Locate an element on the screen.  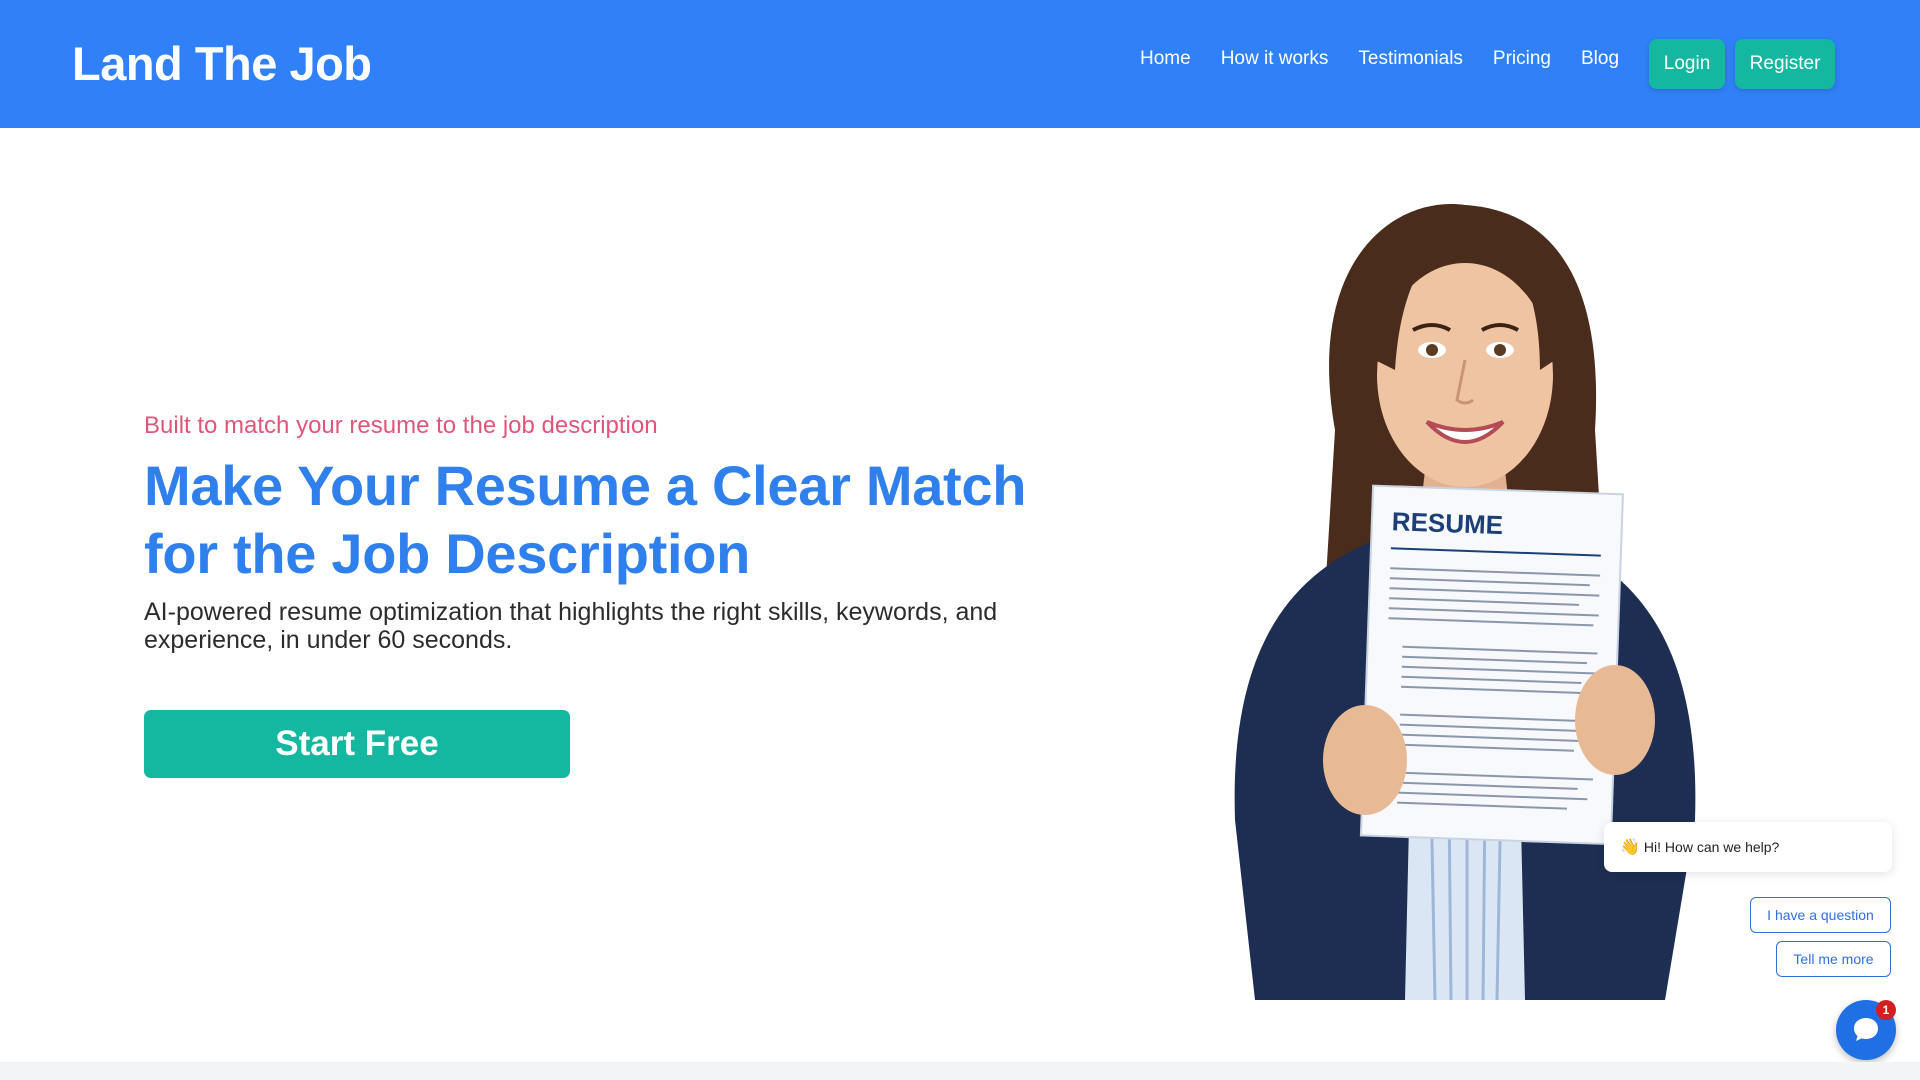
nav-pricing: Pricing is located at coordinates (1522, 59).